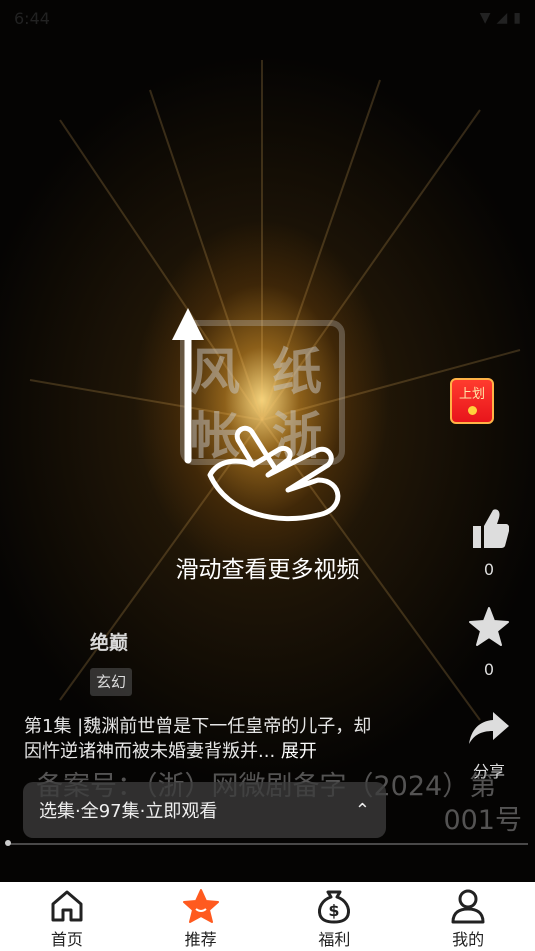 Image resolution: width=535 pixels, height=951 pixels. Describe the element at coordinates (299, 751) in the screenshot. I see `expand-link: 展开` at that location.